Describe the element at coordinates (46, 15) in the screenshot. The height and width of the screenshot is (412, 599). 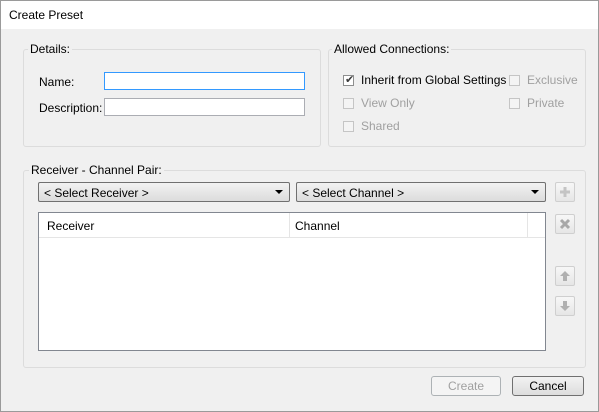
I see `dialog-title: Create Preset` at that location.